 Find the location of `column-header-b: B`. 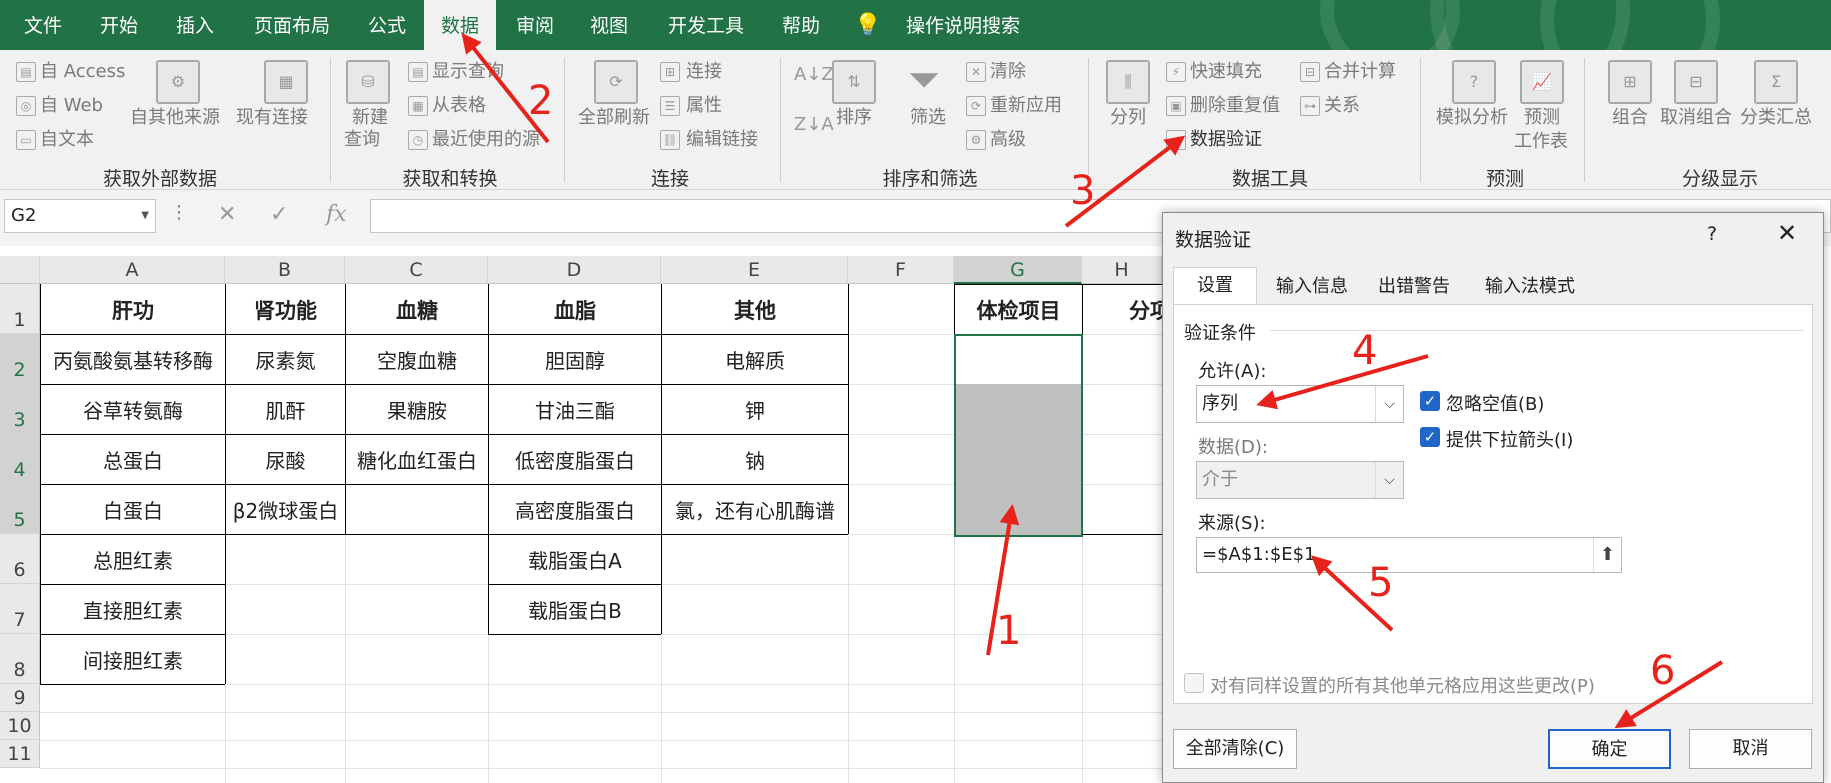

column-header-b: B is located at coordinates (285, 270).